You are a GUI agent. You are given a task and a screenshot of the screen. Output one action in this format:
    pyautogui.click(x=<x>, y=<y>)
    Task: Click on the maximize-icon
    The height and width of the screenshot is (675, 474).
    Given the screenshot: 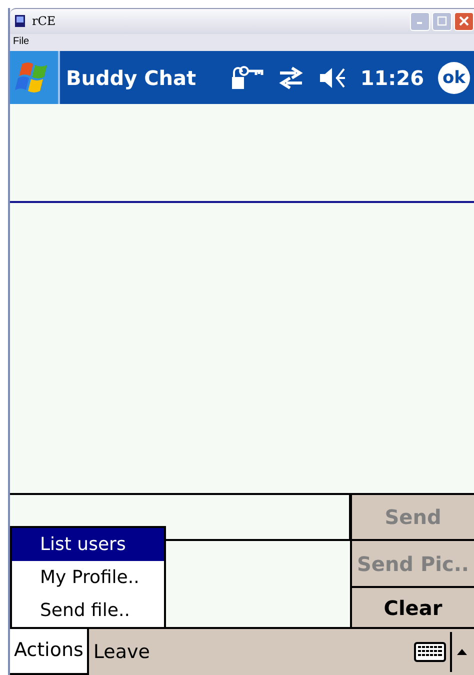 What is the action you would take?
    pyautogui.click(x=442, y=21)
    